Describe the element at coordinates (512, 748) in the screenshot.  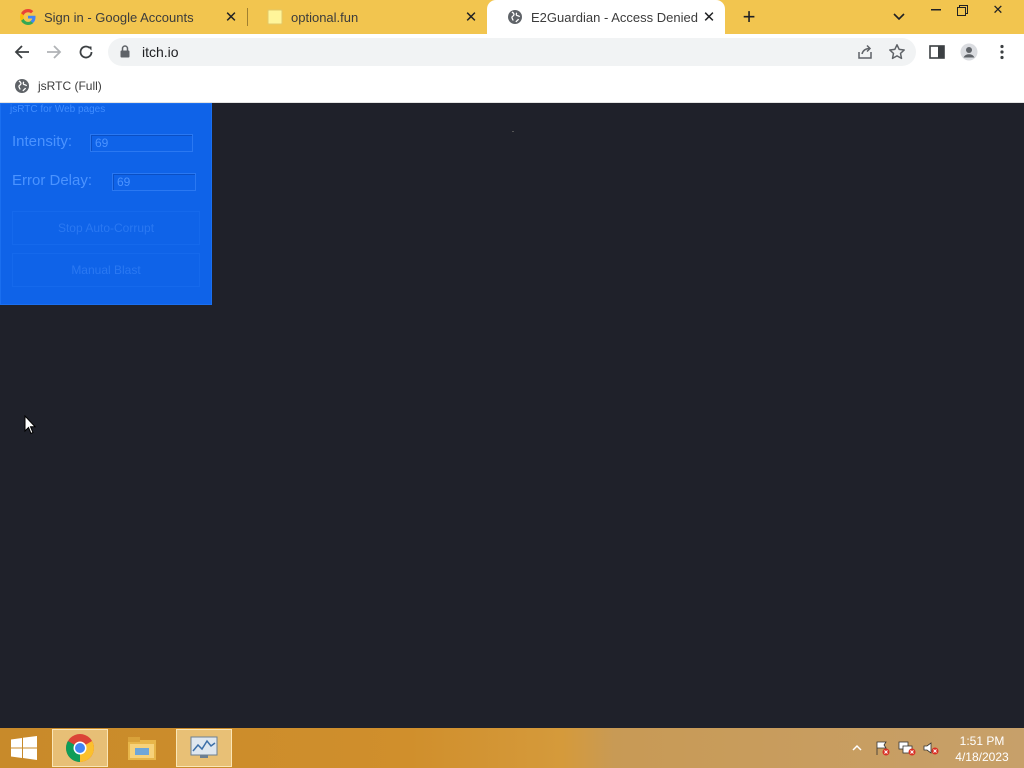
I see `windows-taskbar: 1:51 PM 4/18/2023` at that location.